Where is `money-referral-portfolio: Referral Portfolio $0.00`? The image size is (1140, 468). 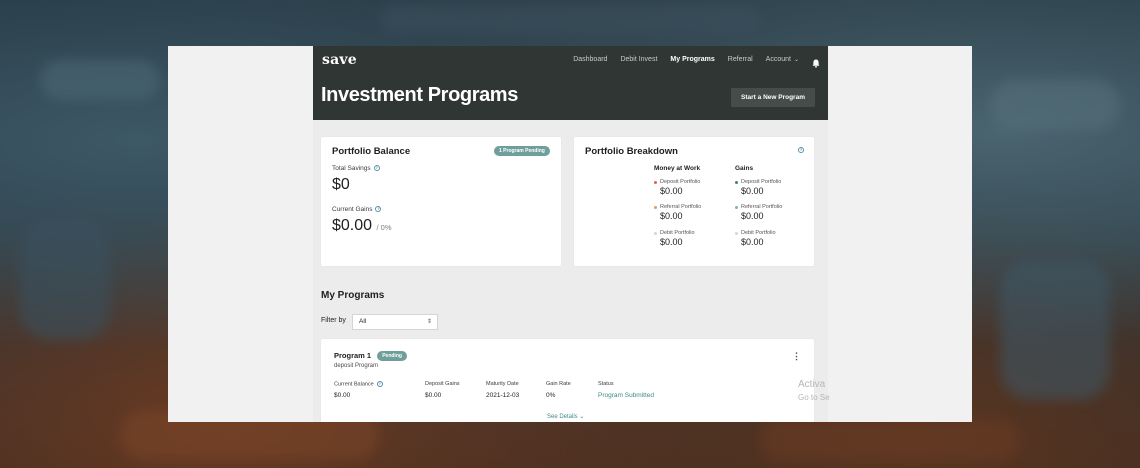
money-referral-portfolio: Referral Portfolio $0.00 is located at coordinates (677, 212).